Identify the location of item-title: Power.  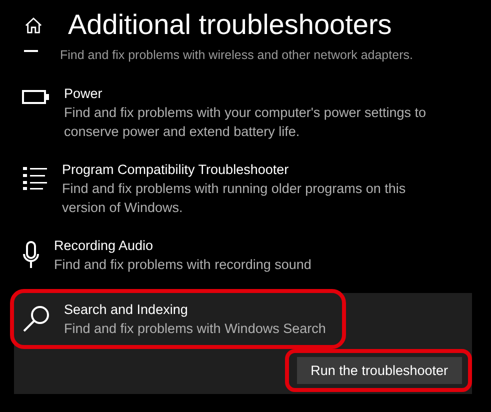
(256, 93).